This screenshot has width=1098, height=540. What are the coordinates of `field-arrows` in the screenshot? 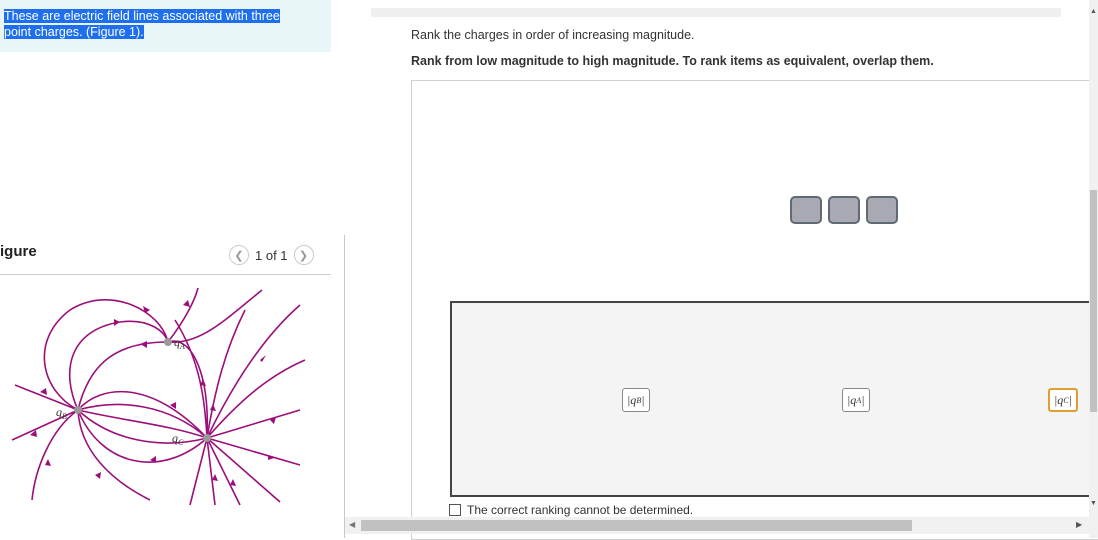 It's located at (153, 393).